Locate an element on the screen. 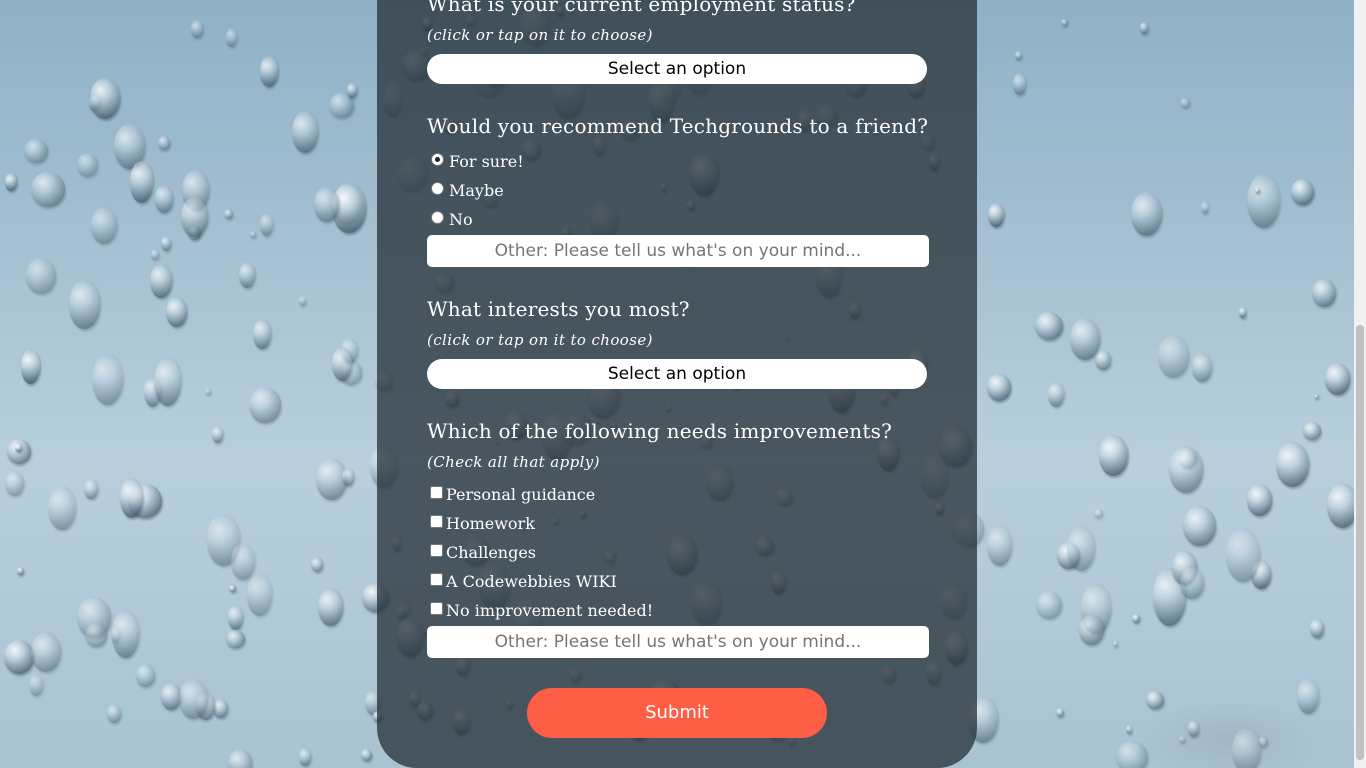 Image resolution: width=1366 pixels, height=768 pixels. recommend-option-no: No is located at coordinates (452, 219).